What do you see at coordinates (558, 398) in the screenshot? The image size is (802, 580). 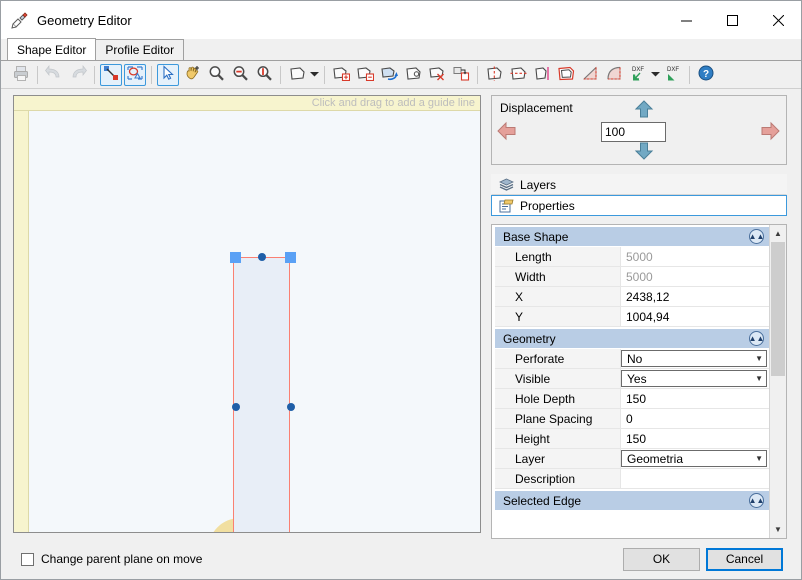 I see `property-name: Hole Depth` at bounding box center [558, 398].